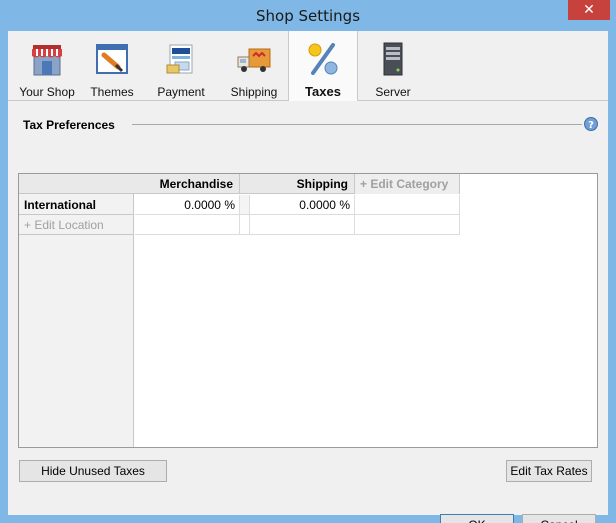  I want to click on section-title: Tax Preferences, so click(69, 125).